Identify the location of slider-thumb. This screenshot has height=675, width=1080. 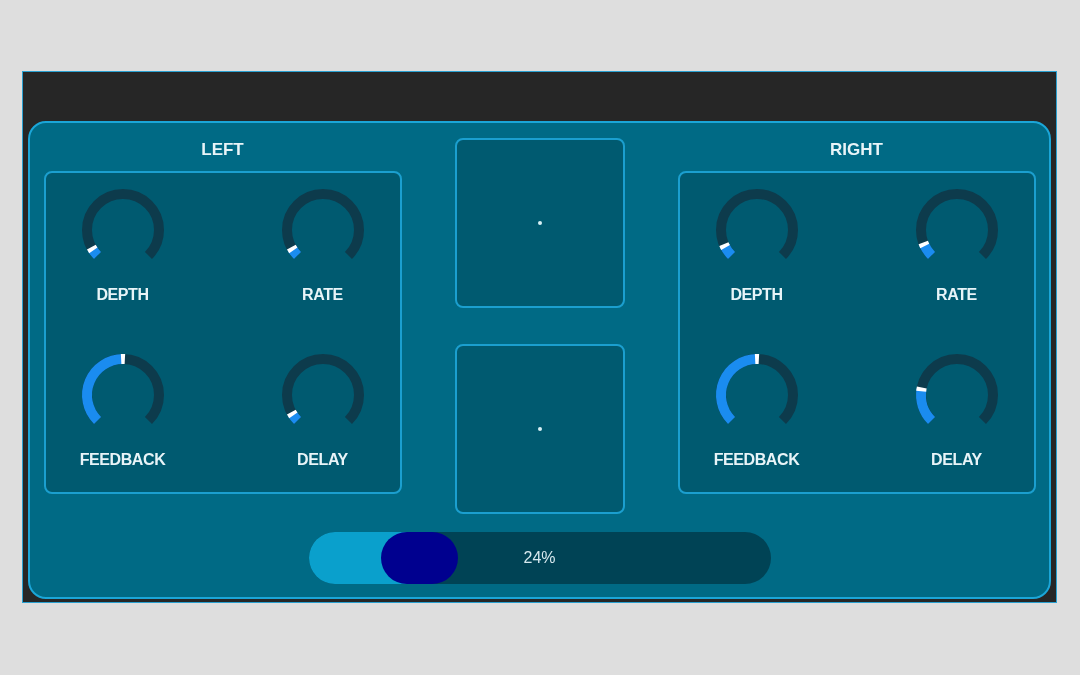
(420, 558).